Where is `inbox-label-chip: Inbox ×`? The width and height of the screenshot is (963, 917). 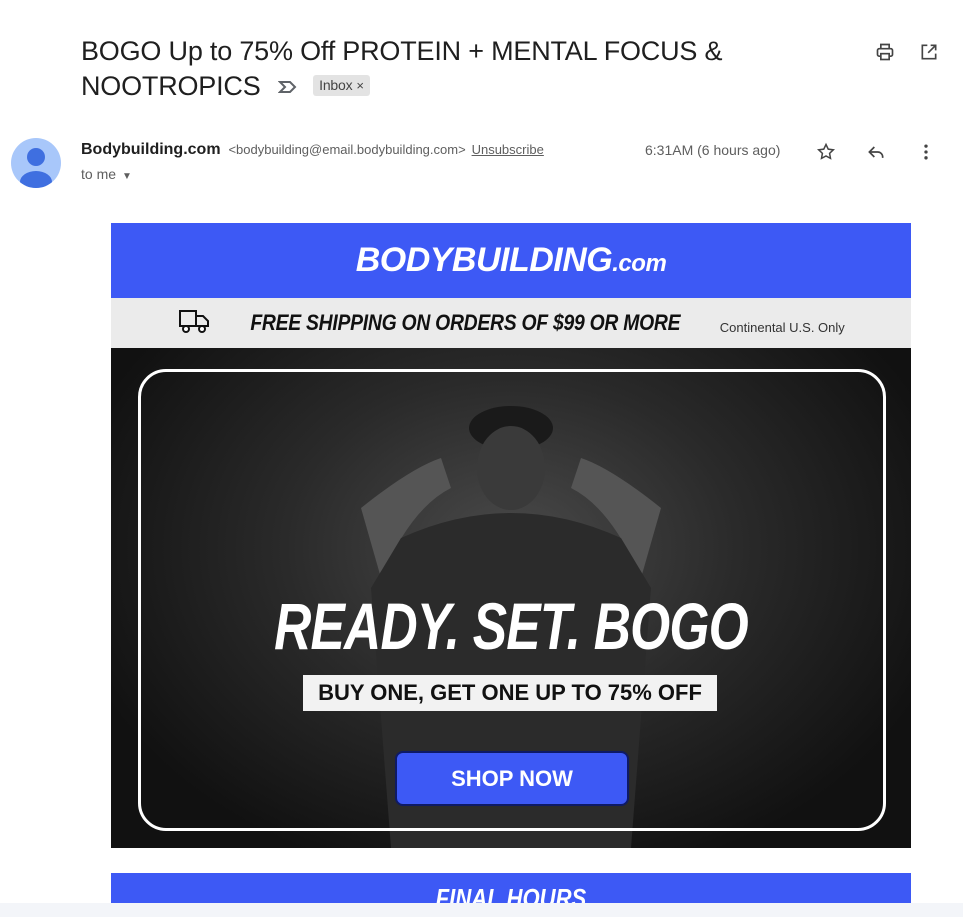 inbox-label-chip: Inbox × is located at coordinates (341, 85).